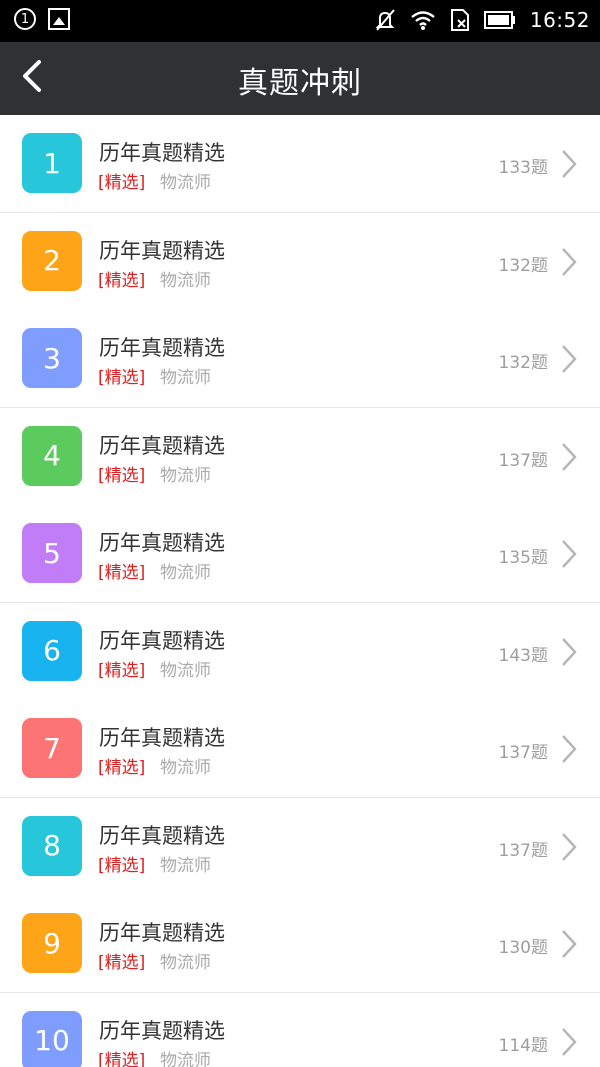 The width and height of the screenshot is (600, 1067). What do you see at coordinates (300, 359) in the screenshot?
I see `list-item: 3 历年真题精选 [精选] 物流师 132题` at bounding box center [300, 359].